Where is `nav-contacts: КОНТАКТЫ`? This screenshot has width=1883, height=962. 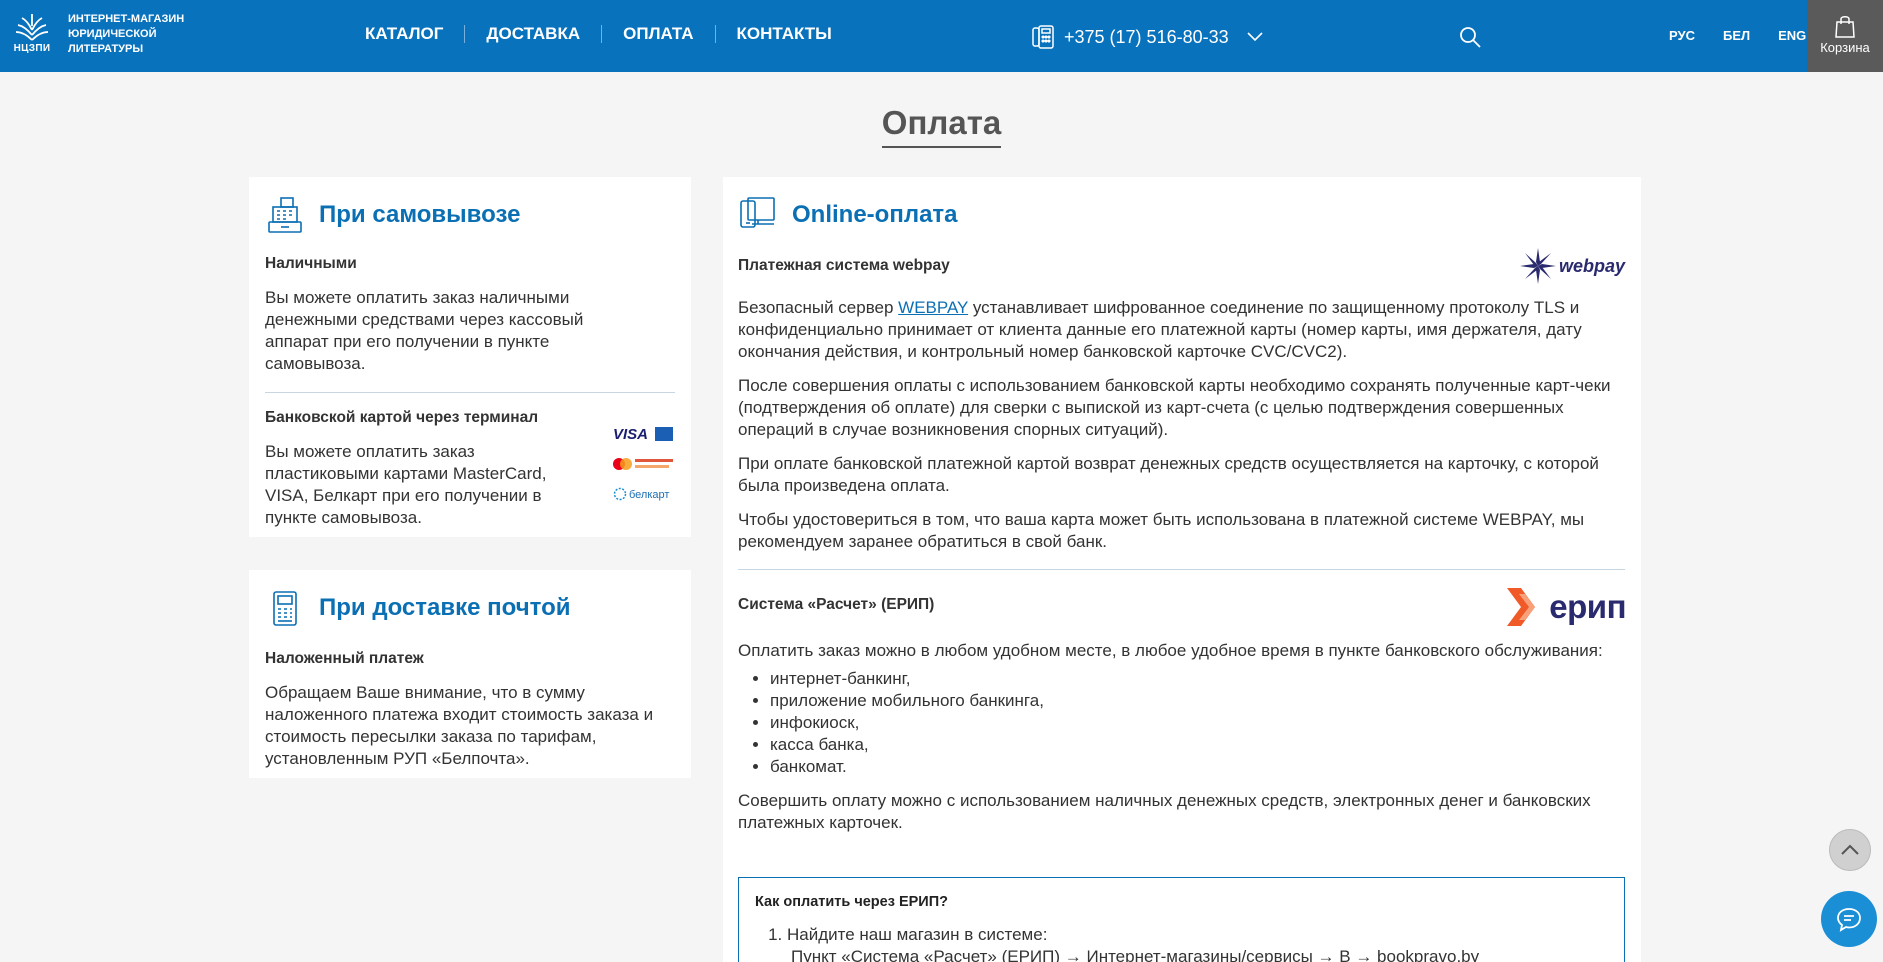
nav-contacts: КОНТАКТЫ is located at coordinates (784, 34).